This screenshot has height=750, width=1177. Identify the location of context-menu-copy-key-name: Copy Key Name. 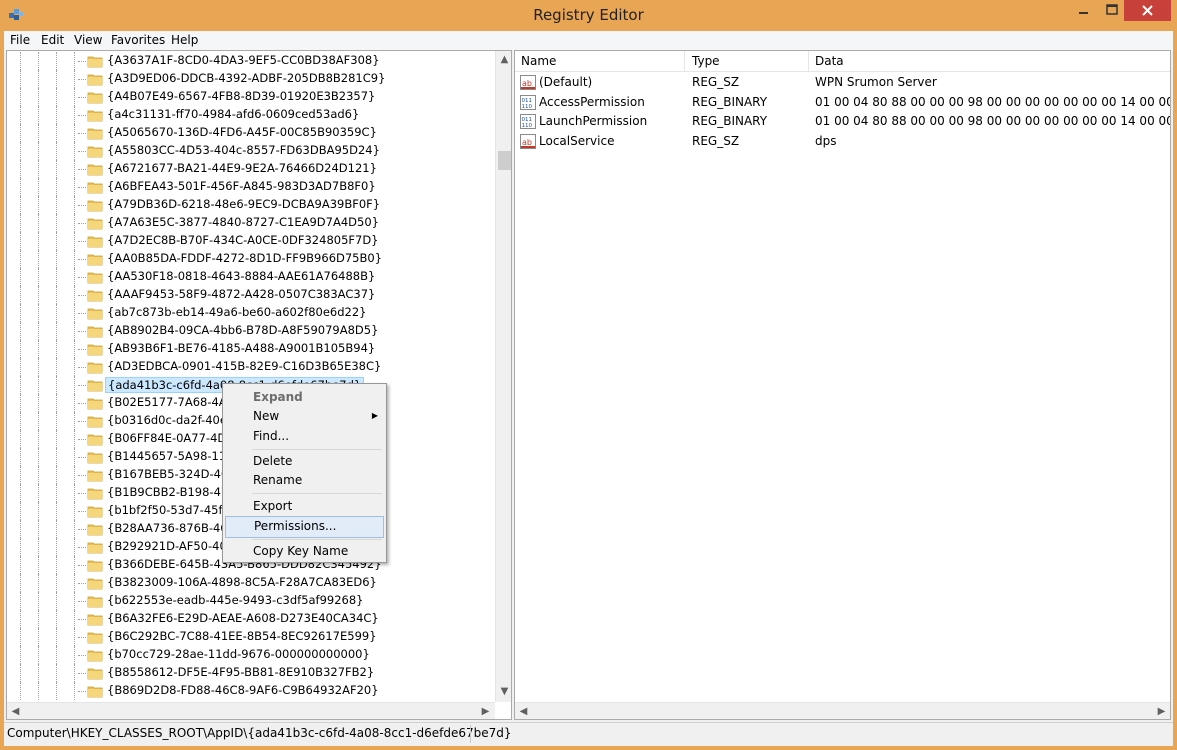
(304, 552).